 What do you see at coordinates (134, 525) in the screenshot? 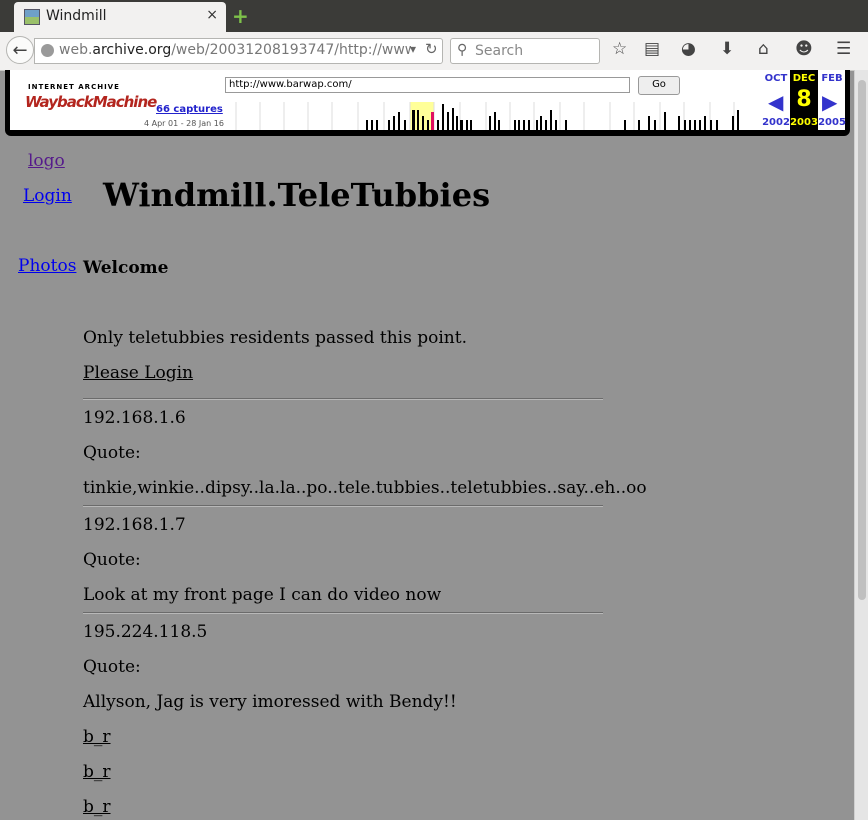
I see `entry-ip: 192.168.1.7` at bounding box center [134, 525].